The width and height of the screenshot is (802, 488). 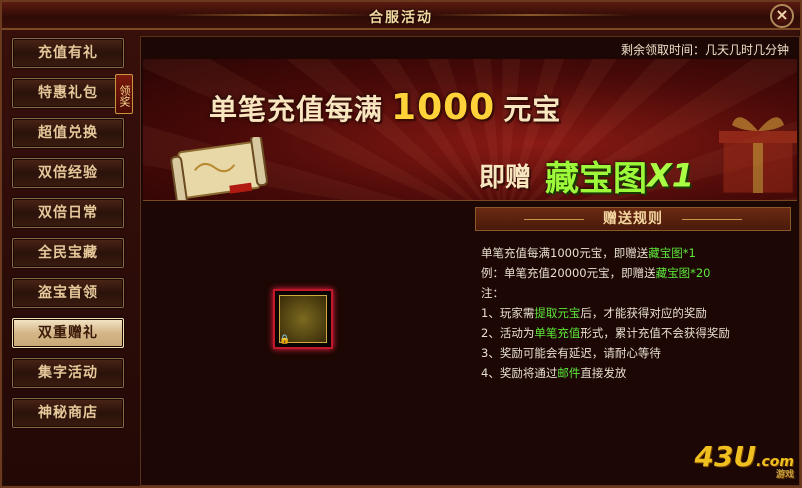 What do you see at coordinates (68, 413) in the screenshot?
I see `sidebar-item-mystery-shop: 神秘商店` at bounding box center [68, 413].